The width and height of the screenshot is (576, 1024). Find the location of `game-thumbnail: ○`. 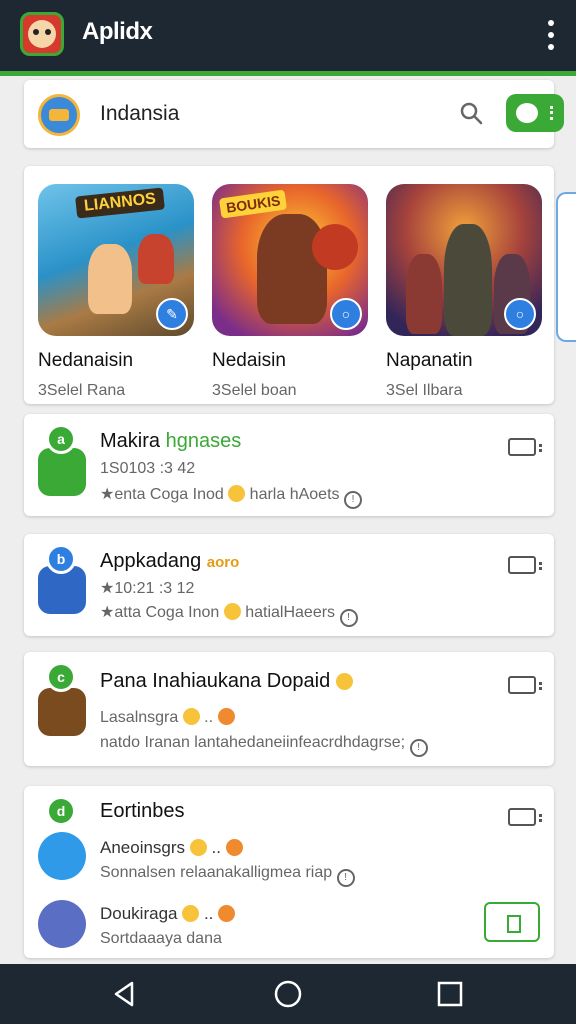

game-thumbnail: ○ is located at coordinates (464, 260).